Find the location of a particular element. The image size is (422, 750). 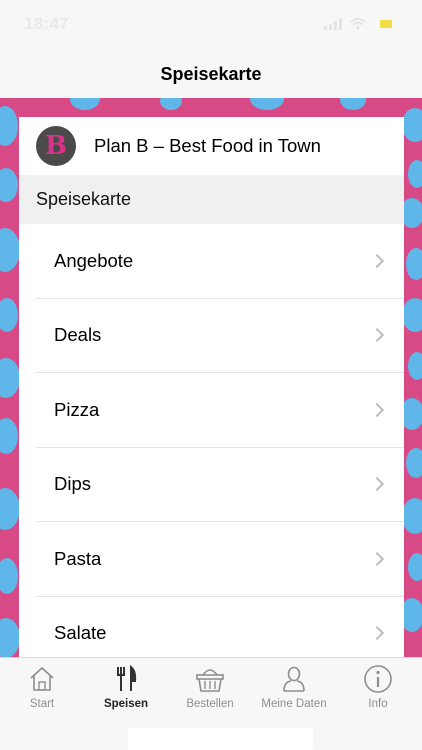

status-bar: 18:47 is located at coordinates (211, 25).